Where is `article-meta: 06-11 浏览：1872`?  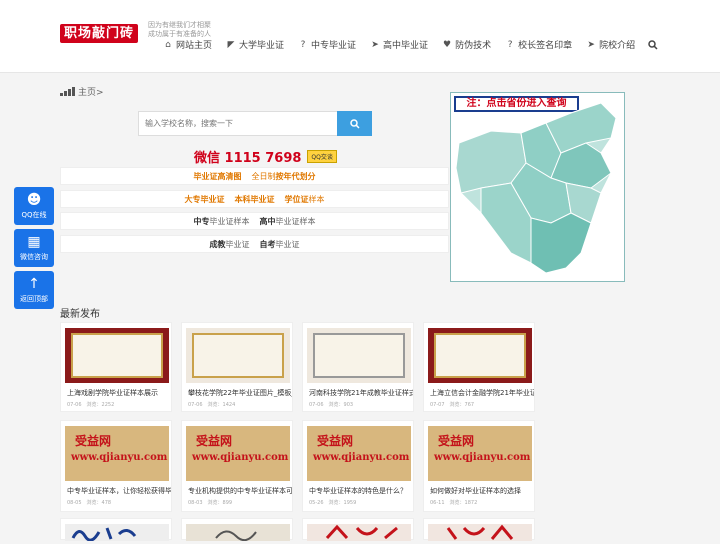
article-meta: 06-11 浏览：1872 is located at coordinates (454, 503).